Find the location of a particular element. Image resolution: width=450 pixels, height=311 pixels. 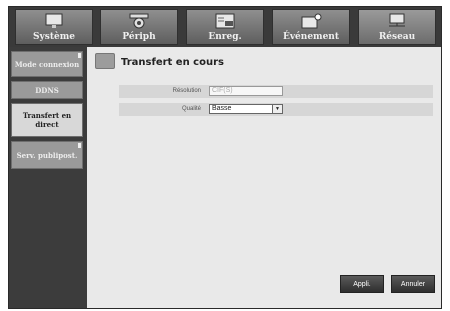

resolution-row: Résolution CIF(S) is located at coordinates (276, 91).